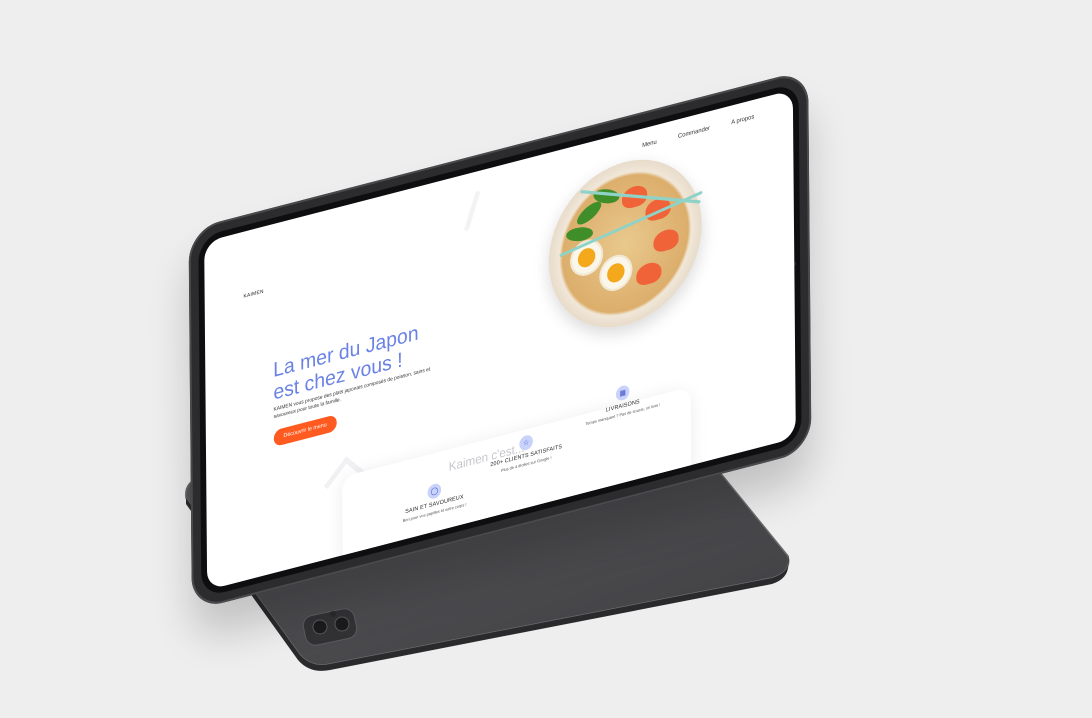  What do you see at coordinates (253, 294) in the screenshot?
I see `brand-logo: KAIMEN` at bounding box center [253, 294].